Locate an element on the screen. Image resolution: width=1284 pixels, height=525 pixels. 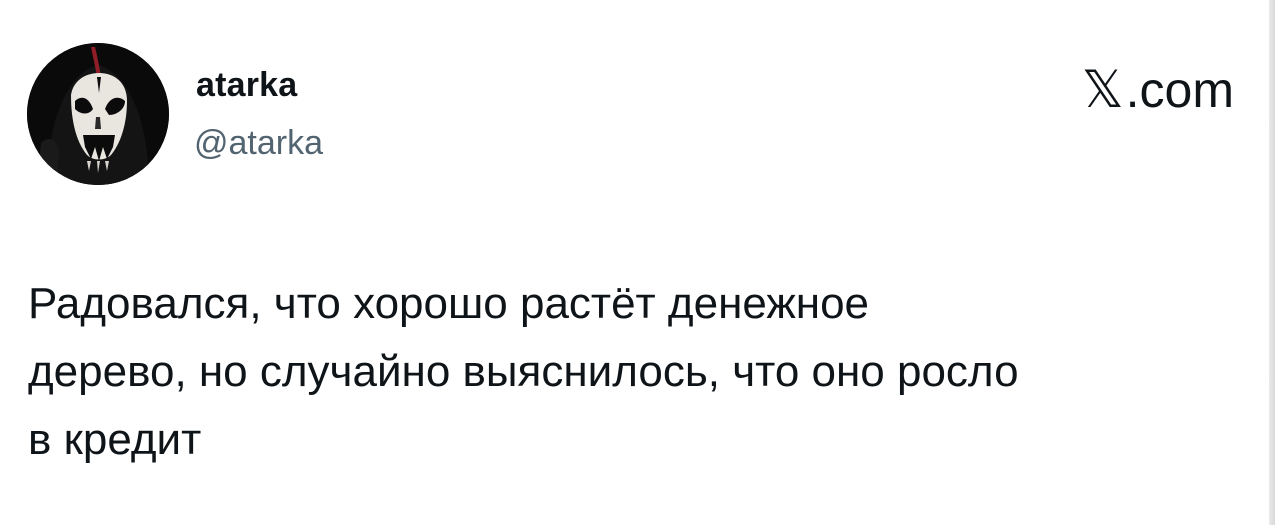
x-logo-icon: 𝕏 .com is located at coordinates (1158, 90).